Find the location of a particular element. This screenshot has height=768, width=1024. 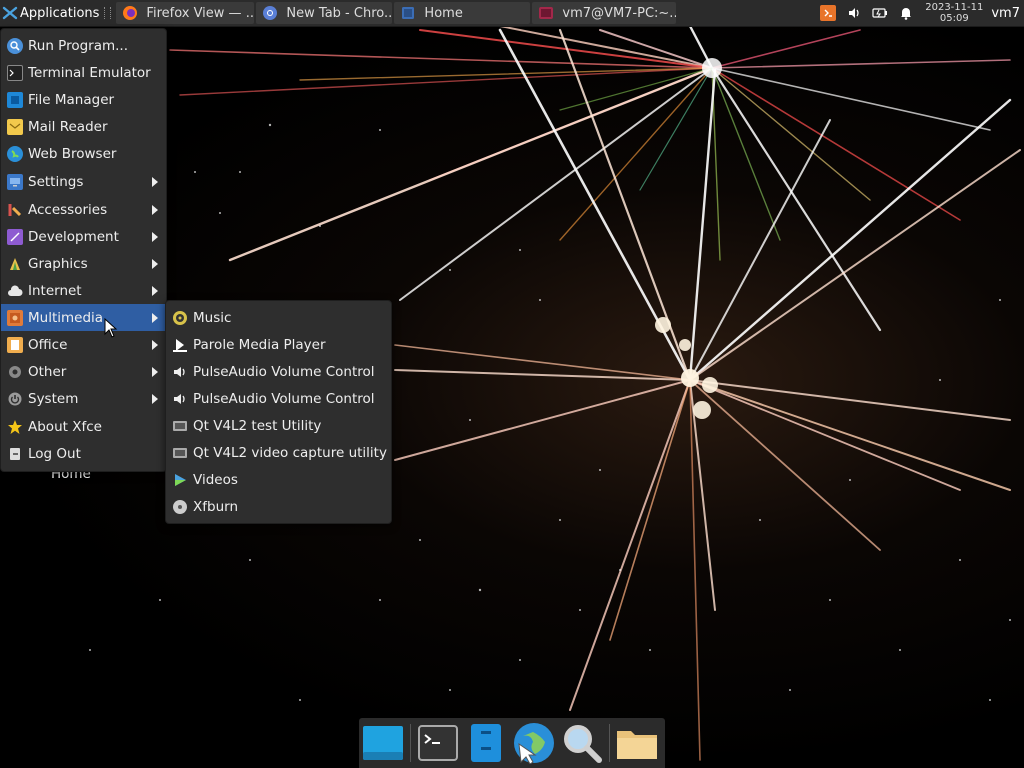

menu-item-label: Web Browser is located at coordinates (72, 153).